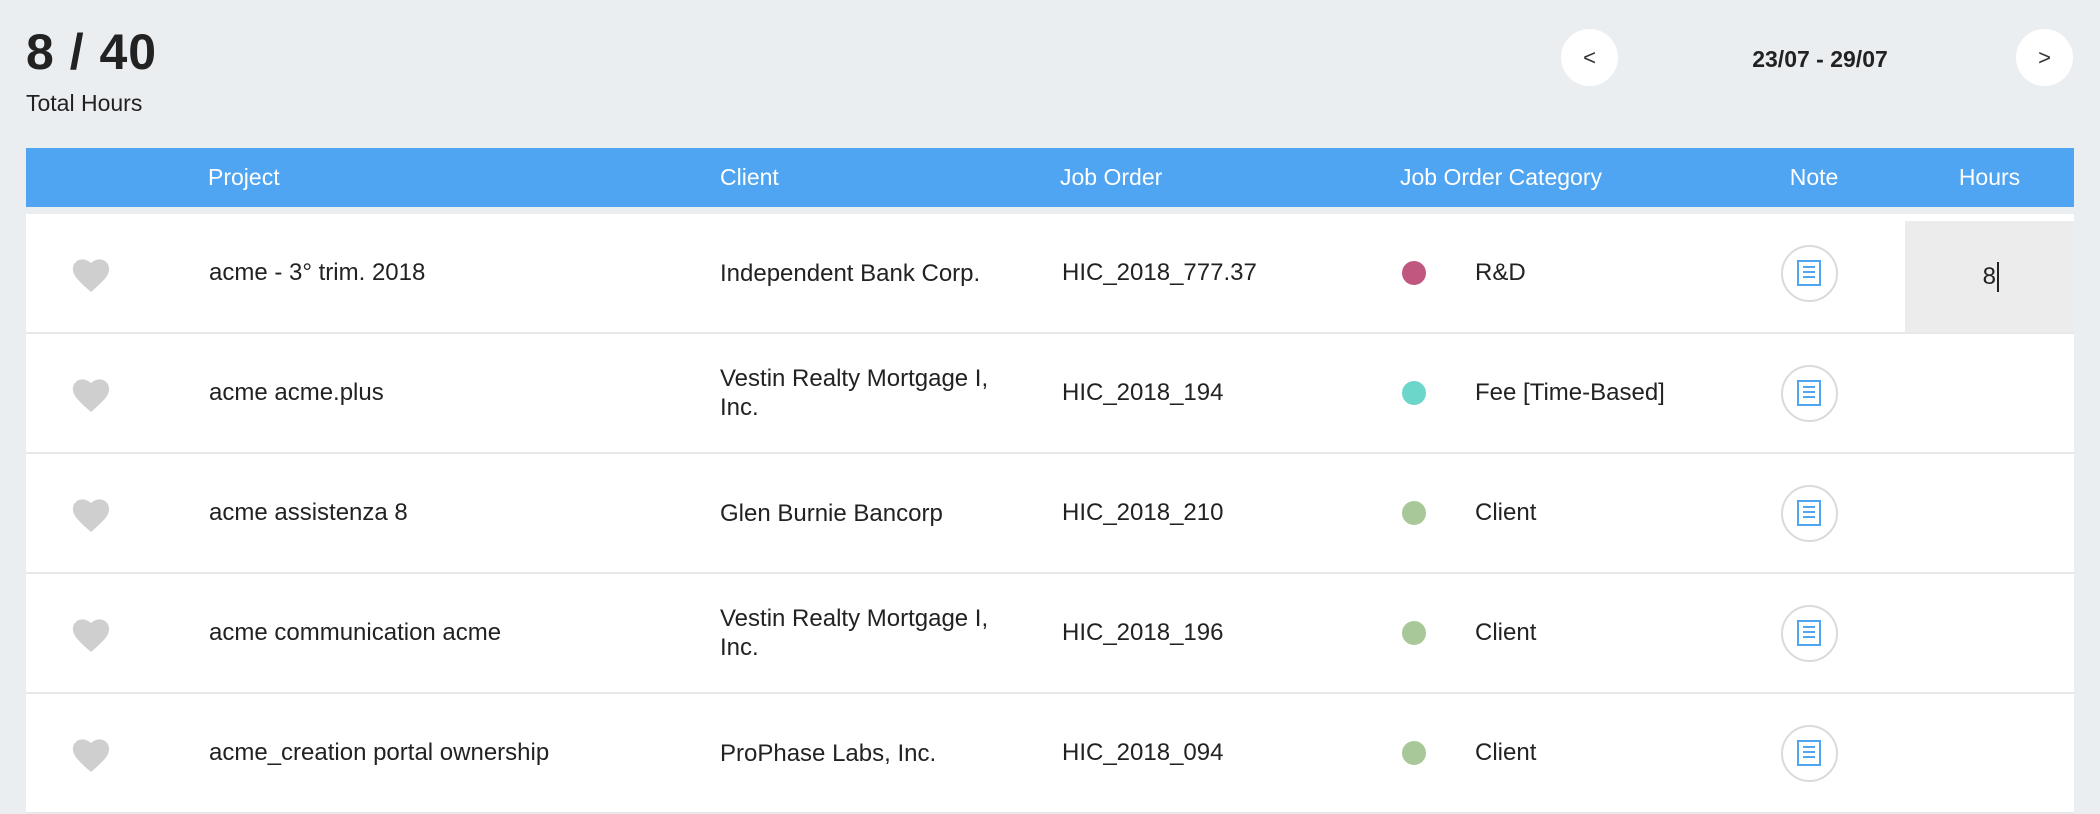 The height and width of the screenshot is (814, 2100). I want to click on job-order: HIC_2018_094, so click(1143, 752).